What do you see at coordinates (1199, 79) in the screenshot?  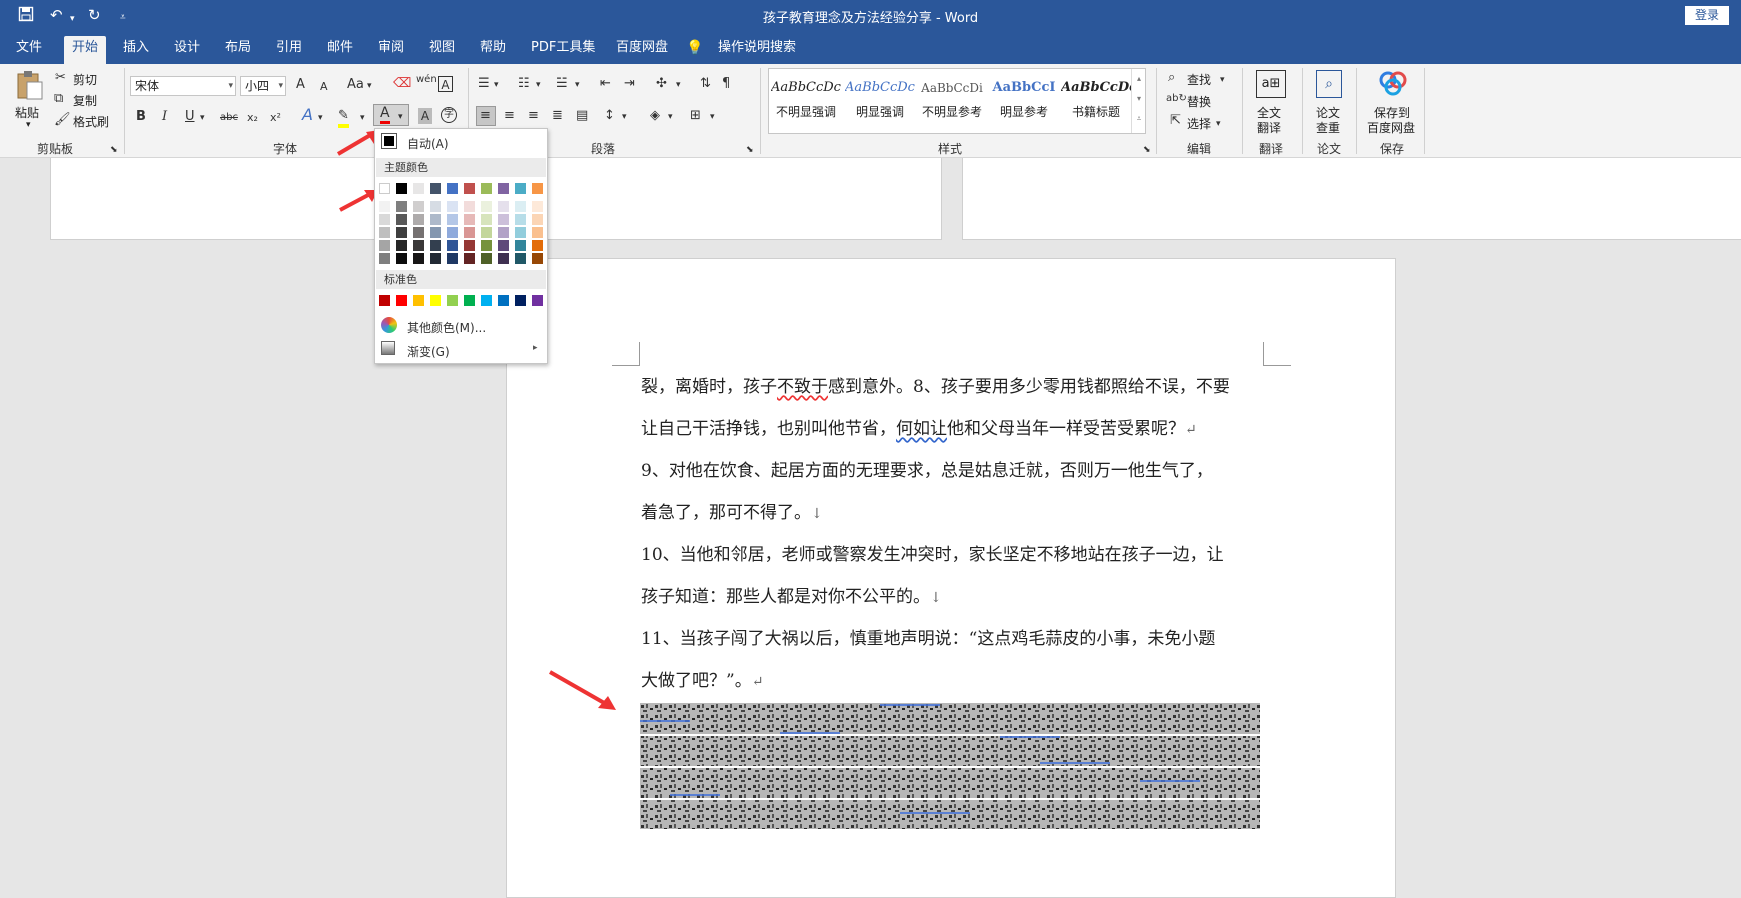 I see `find-button: 查找` at bounding box center [1199, 79].